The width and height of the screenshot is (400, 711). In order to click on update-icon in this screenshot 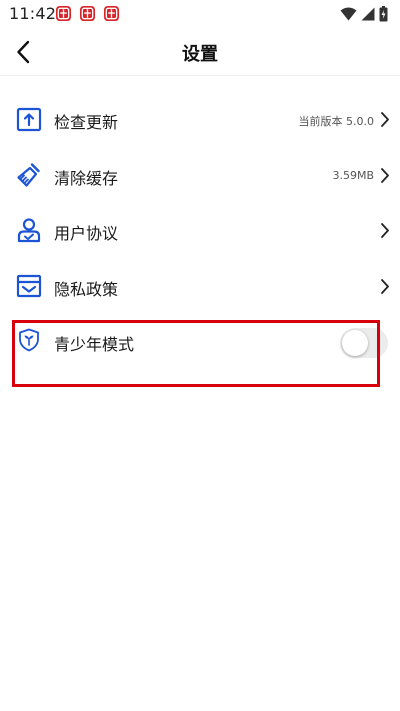, I will do `click(29, 119)`.